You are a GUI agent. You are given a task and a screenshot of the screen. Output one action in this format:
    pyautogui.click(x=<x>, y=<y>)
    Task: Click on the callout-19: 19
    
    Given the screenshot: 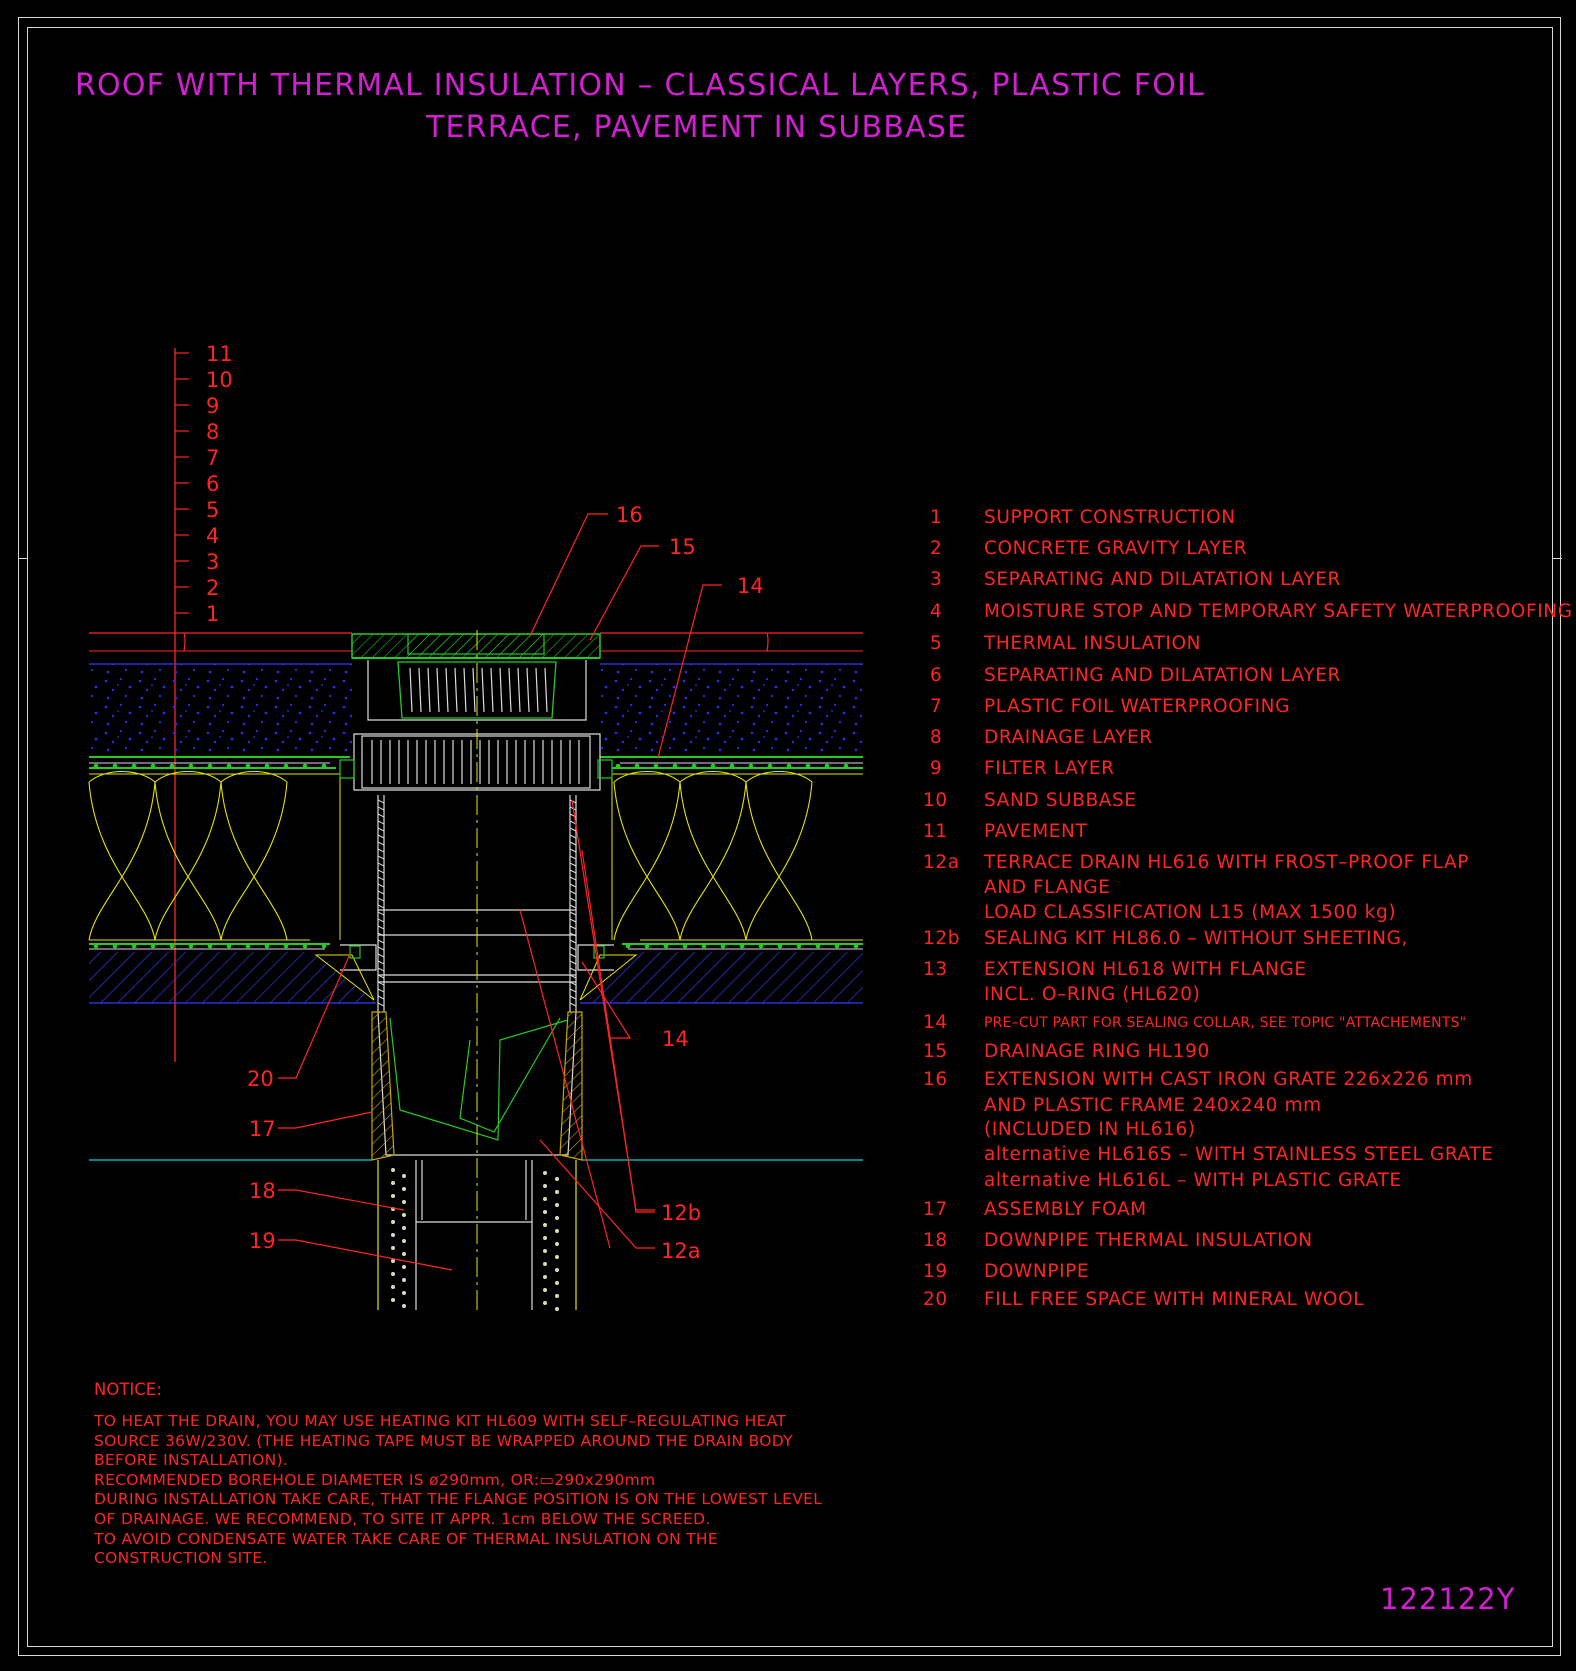 What is the action you would take?
    pyautogui.click(x=262, y=1241)
    